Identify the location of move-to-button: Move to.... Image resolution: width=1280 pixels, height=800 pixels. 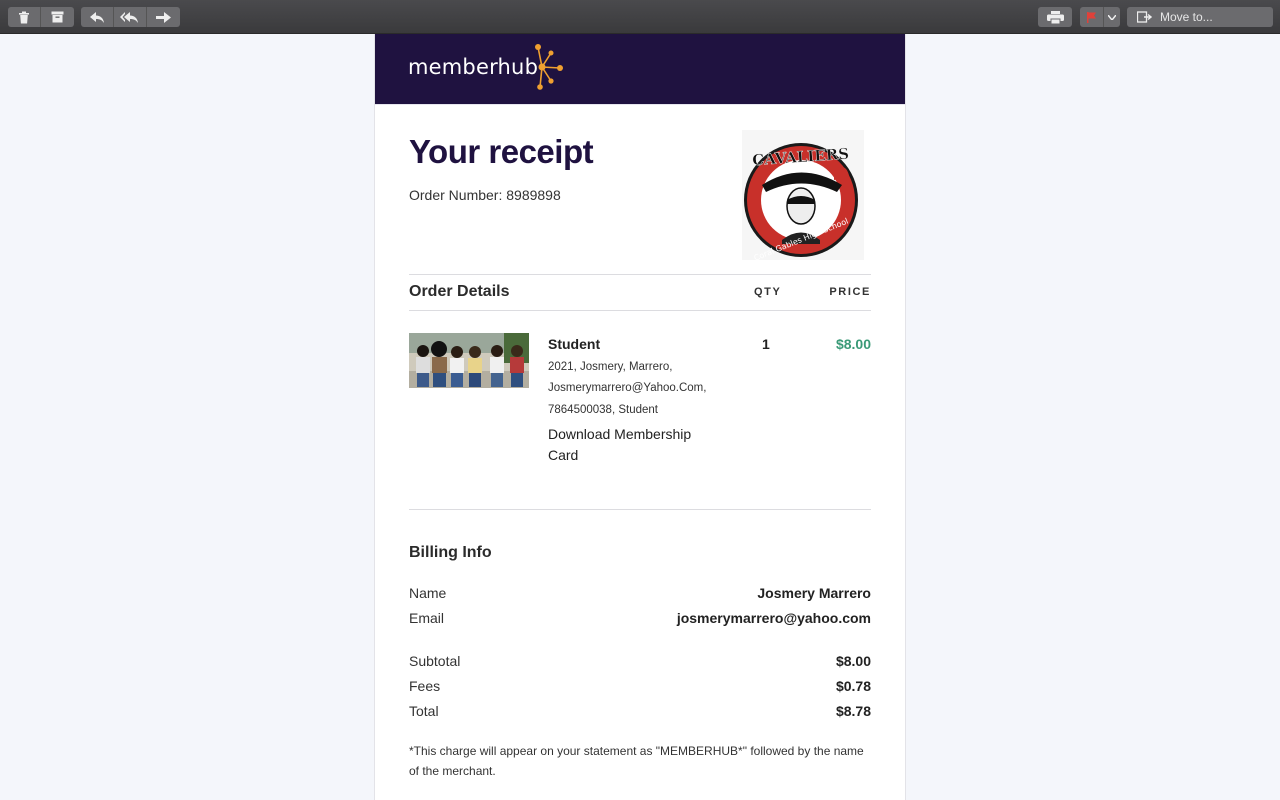
(1200, 17).